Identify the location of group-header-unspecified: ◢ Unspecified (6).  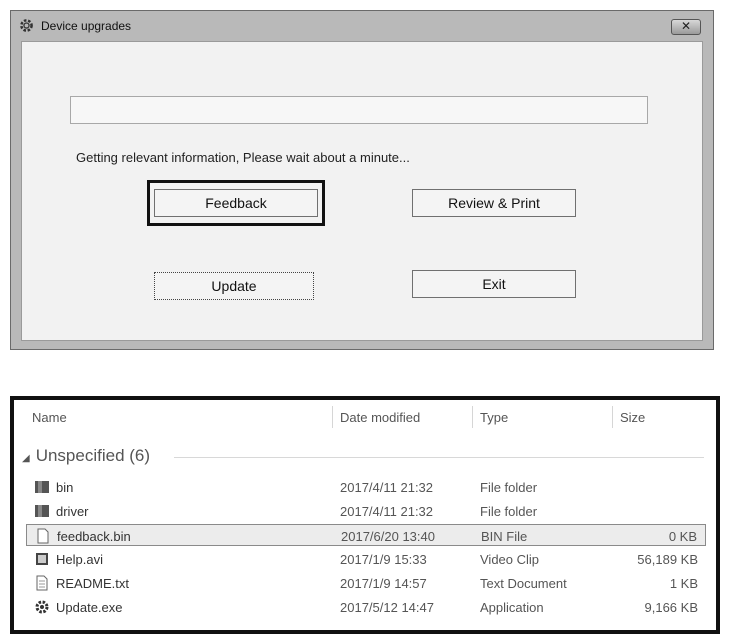
(86, 456).